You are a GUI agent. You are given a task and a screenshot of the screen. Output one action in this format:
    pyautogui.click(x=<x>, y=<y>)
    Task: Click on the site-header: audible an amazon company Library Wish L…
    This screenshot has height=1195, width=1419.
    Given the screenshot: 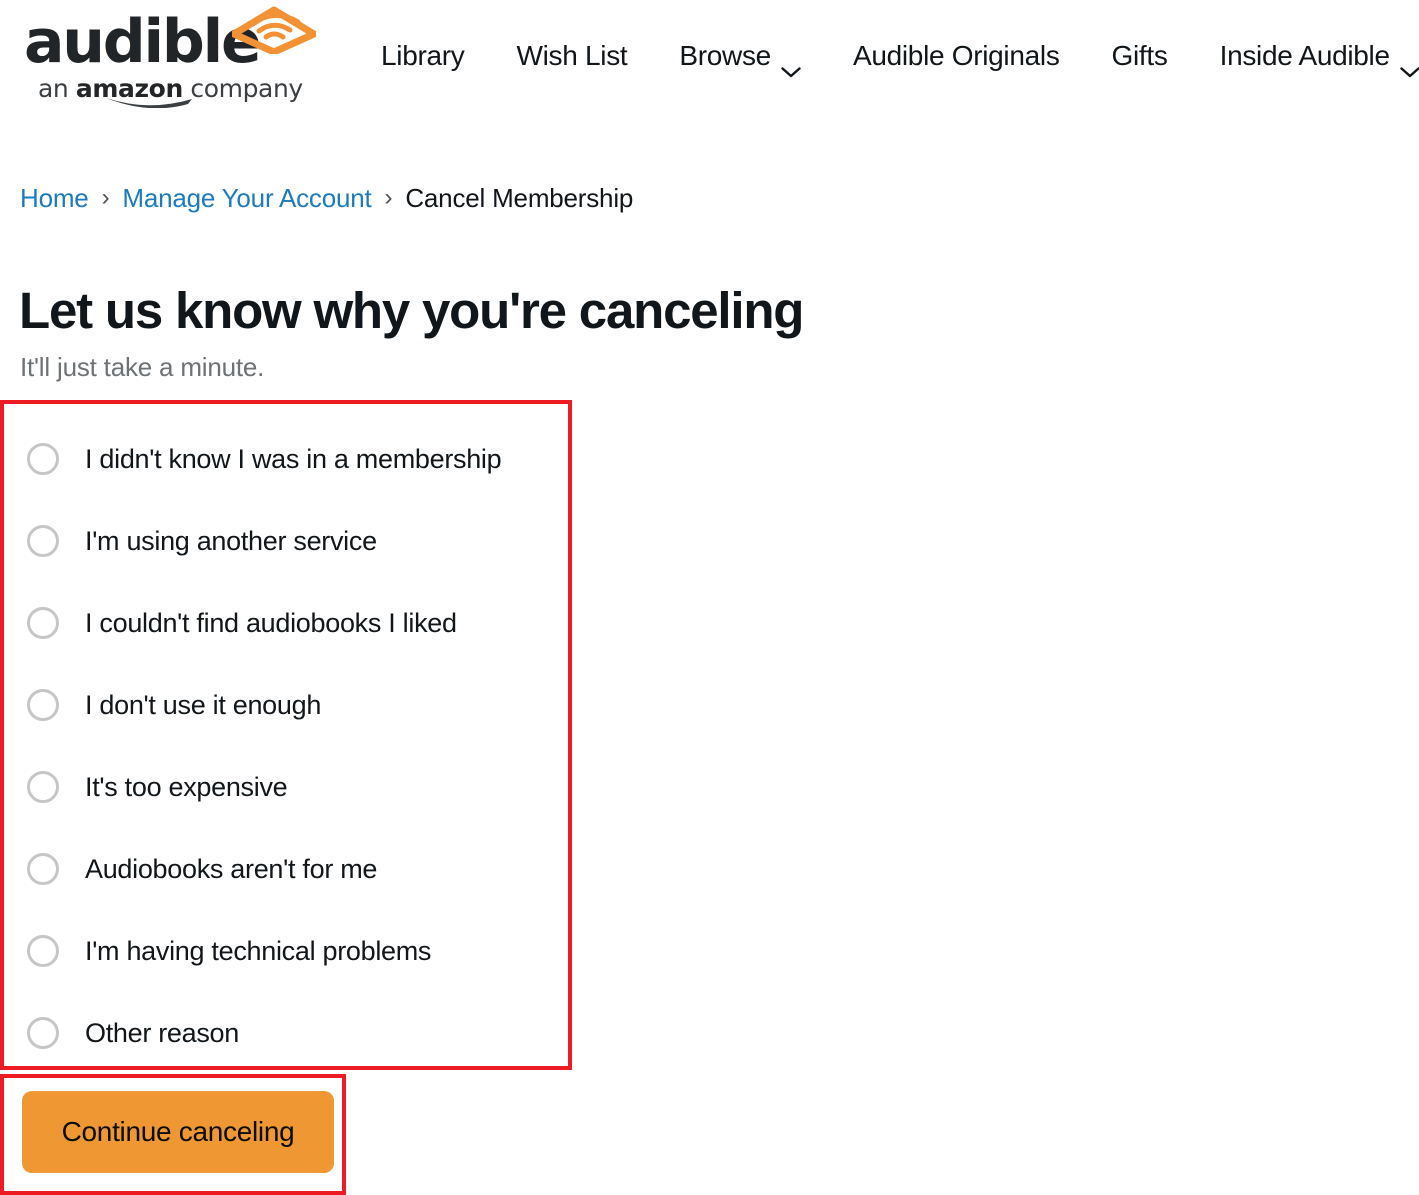 What is the action you would take?
    pyautogui.click(x=709, y=59)
    